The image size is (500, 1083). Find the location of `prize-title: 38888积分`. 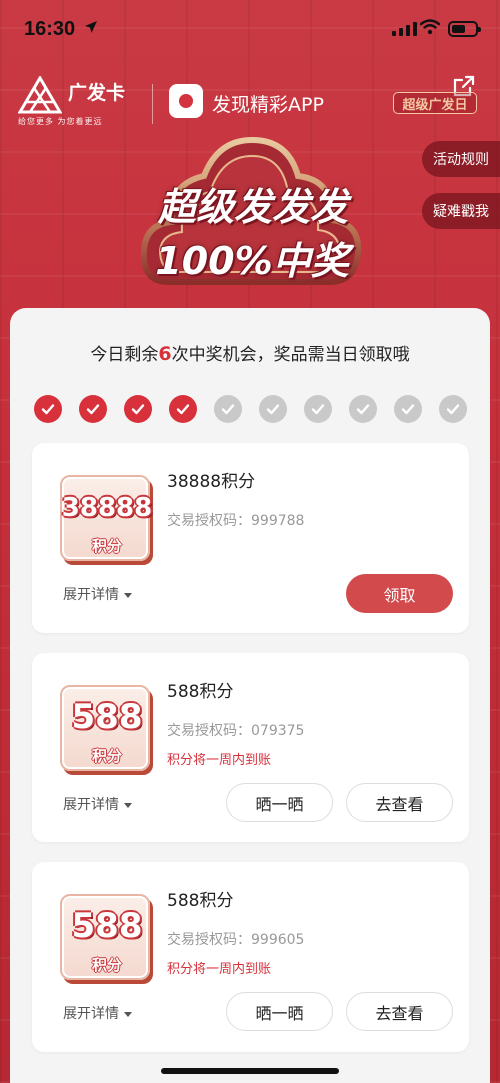

prize-title: 38888积分 is located at coordinates (211, 482).